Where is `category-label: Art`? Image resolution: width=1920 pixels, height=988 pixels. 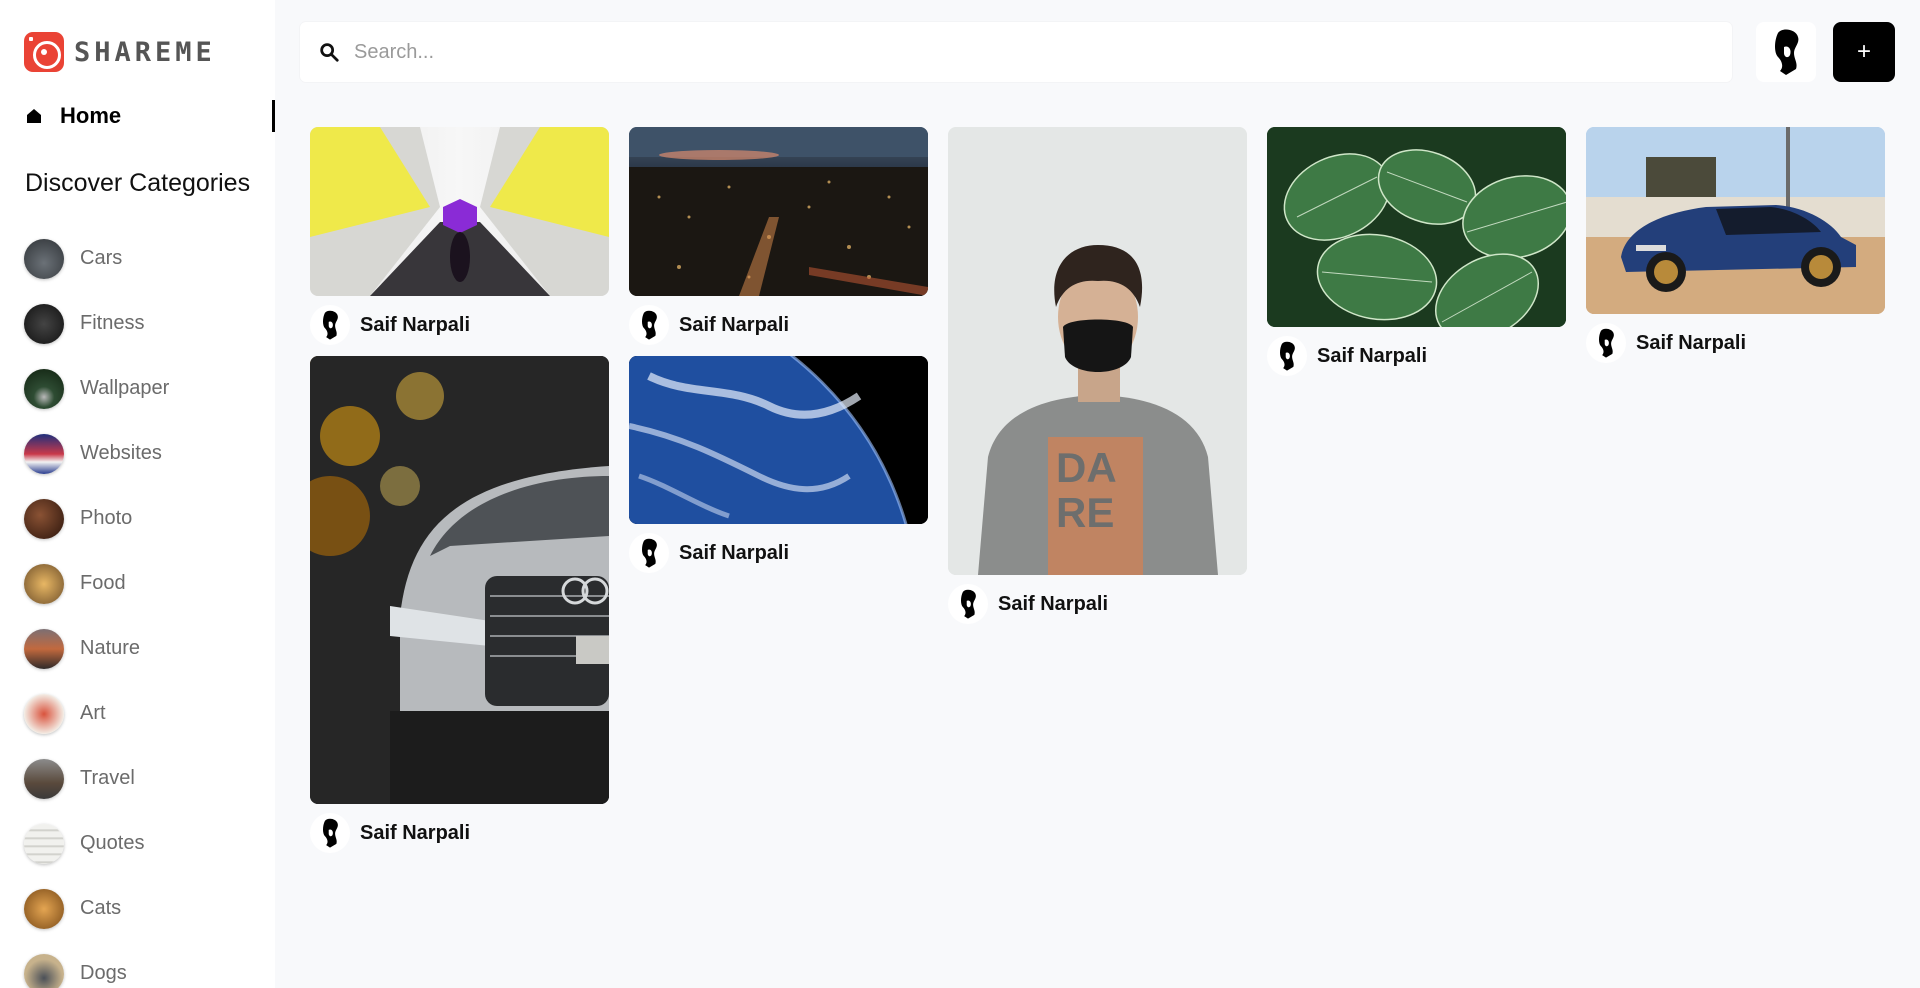
category-label: Art is located at coordinates (93, 713).